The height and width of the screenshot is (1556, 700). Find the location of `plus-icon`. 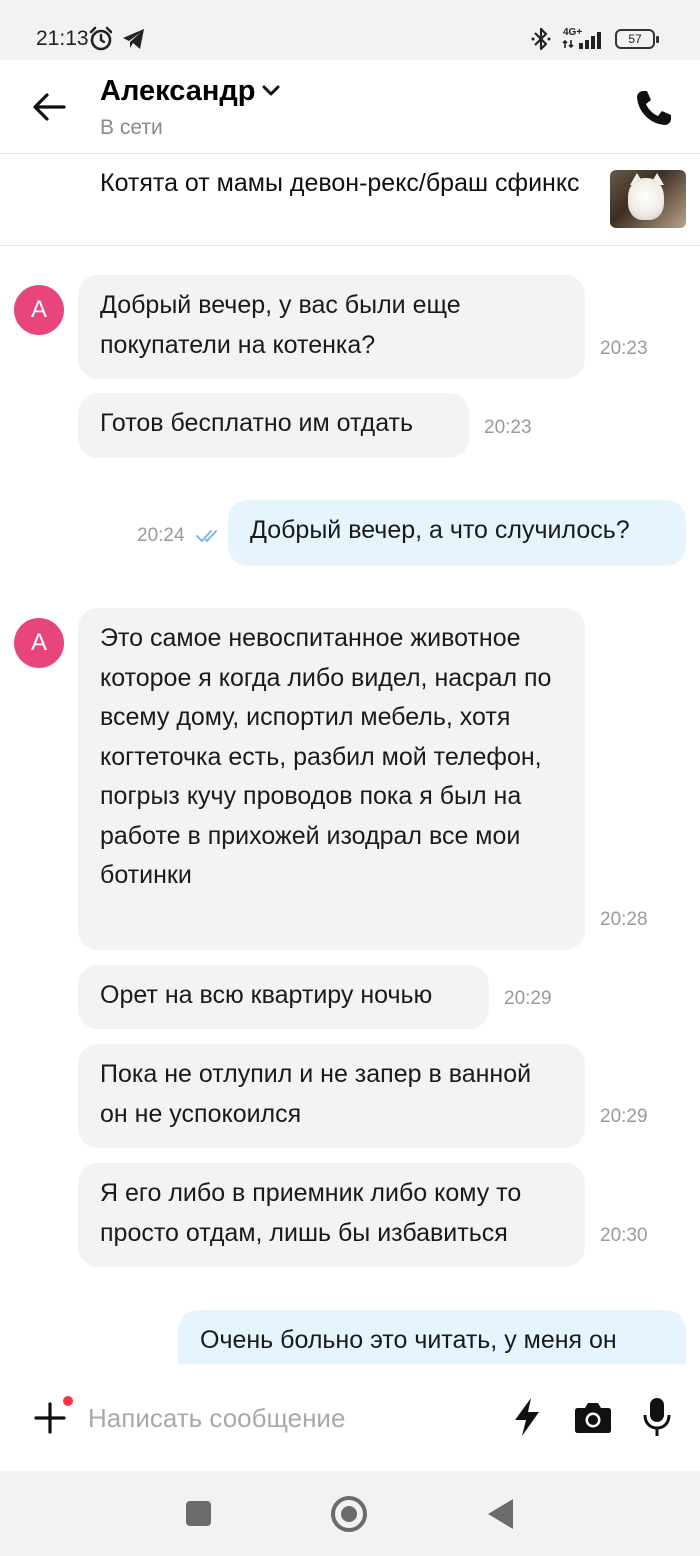

plus-icon is located at coordinates (50, 1418).